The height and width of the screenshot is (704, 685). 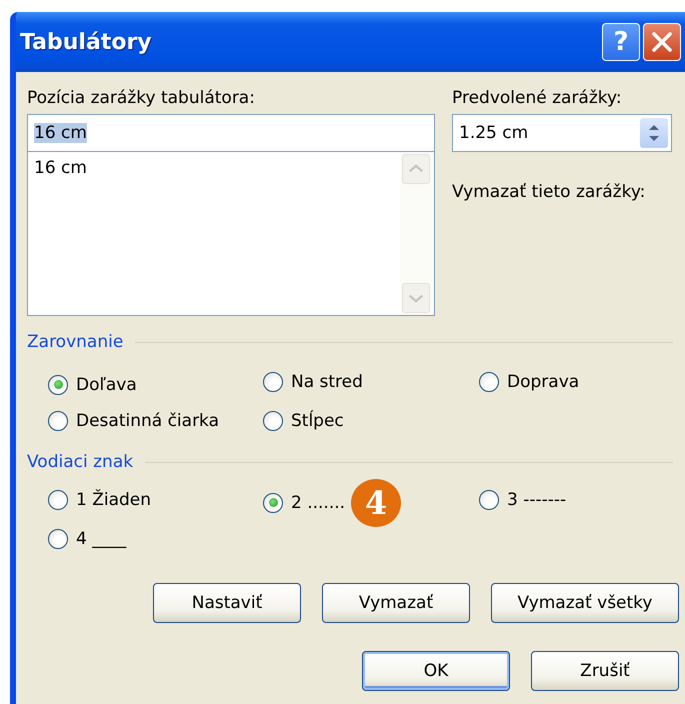 I want to click on field-label: Vymazať tieto zarážky:, so click(x=549, y=192).